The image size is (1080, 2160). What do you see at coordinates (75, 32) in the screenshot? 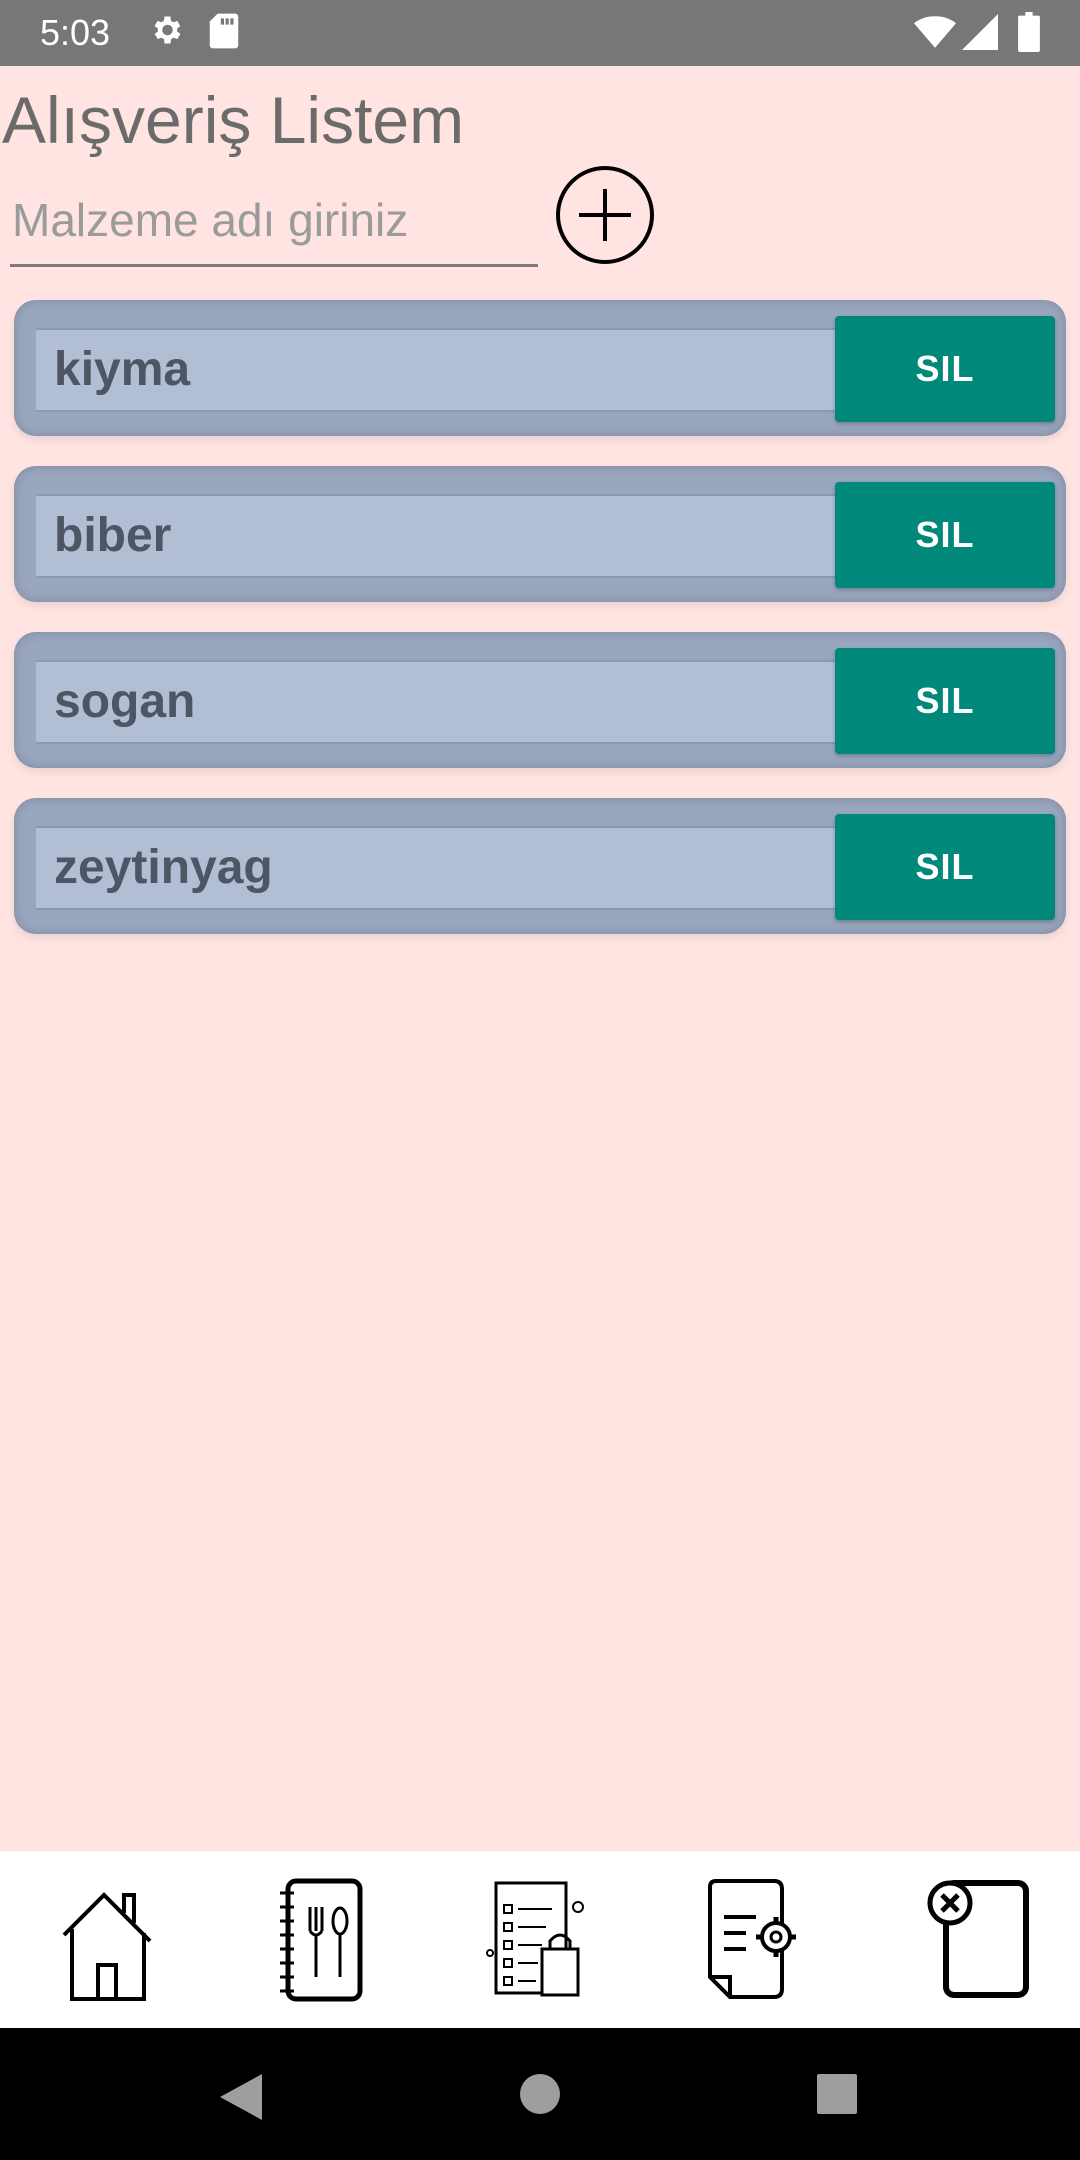
I see `status-time: 5:03` at bounding box center [75, 32].